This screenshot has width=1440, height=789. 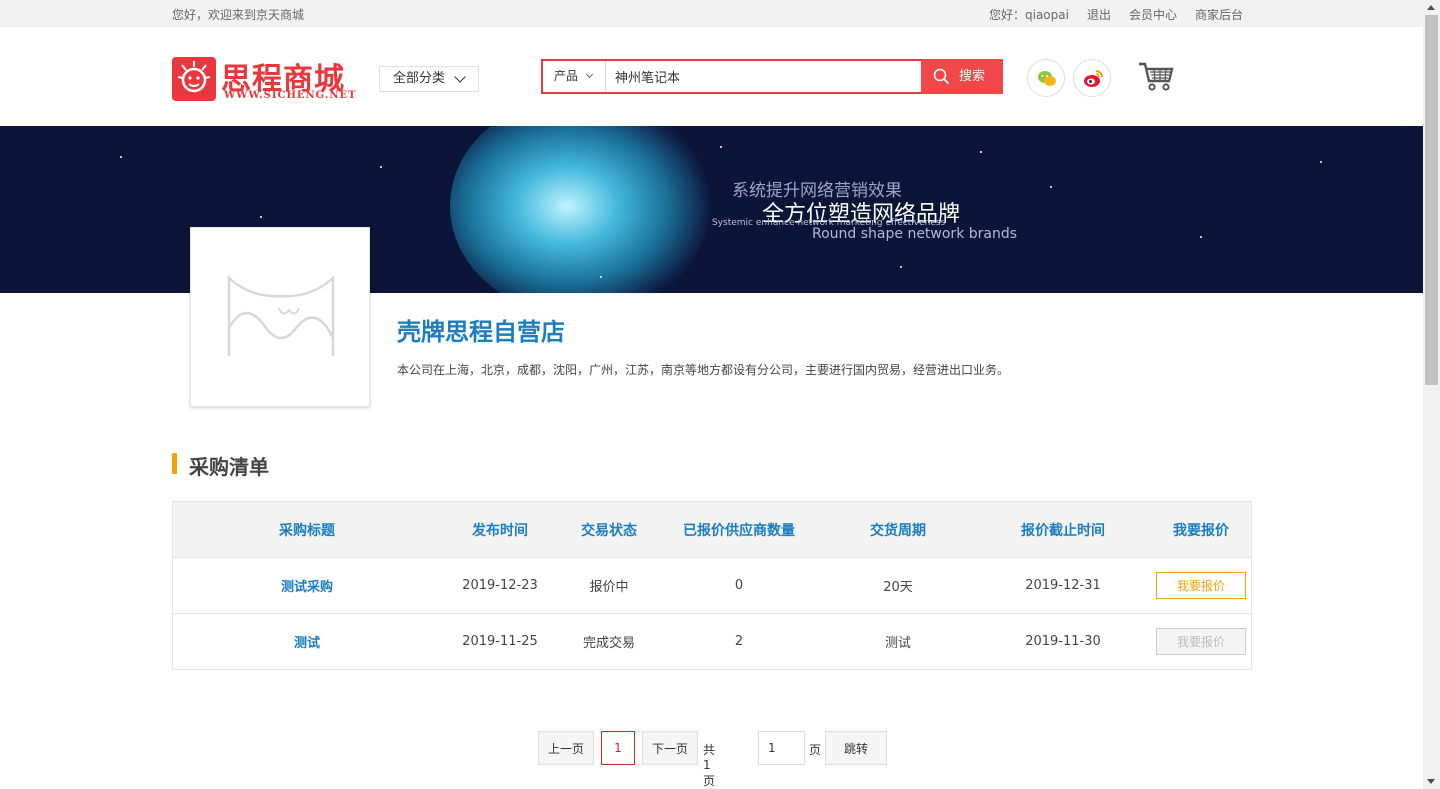 I want to click on scroll-up-icon, so click(x=1431, y=7).